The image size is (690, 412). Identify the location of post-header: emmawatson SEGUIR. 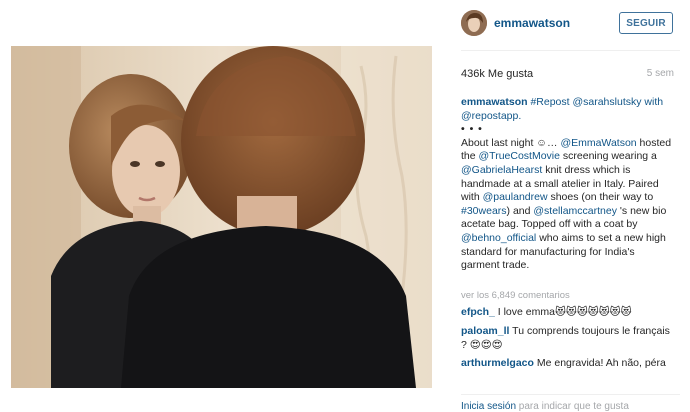
(569, 23).